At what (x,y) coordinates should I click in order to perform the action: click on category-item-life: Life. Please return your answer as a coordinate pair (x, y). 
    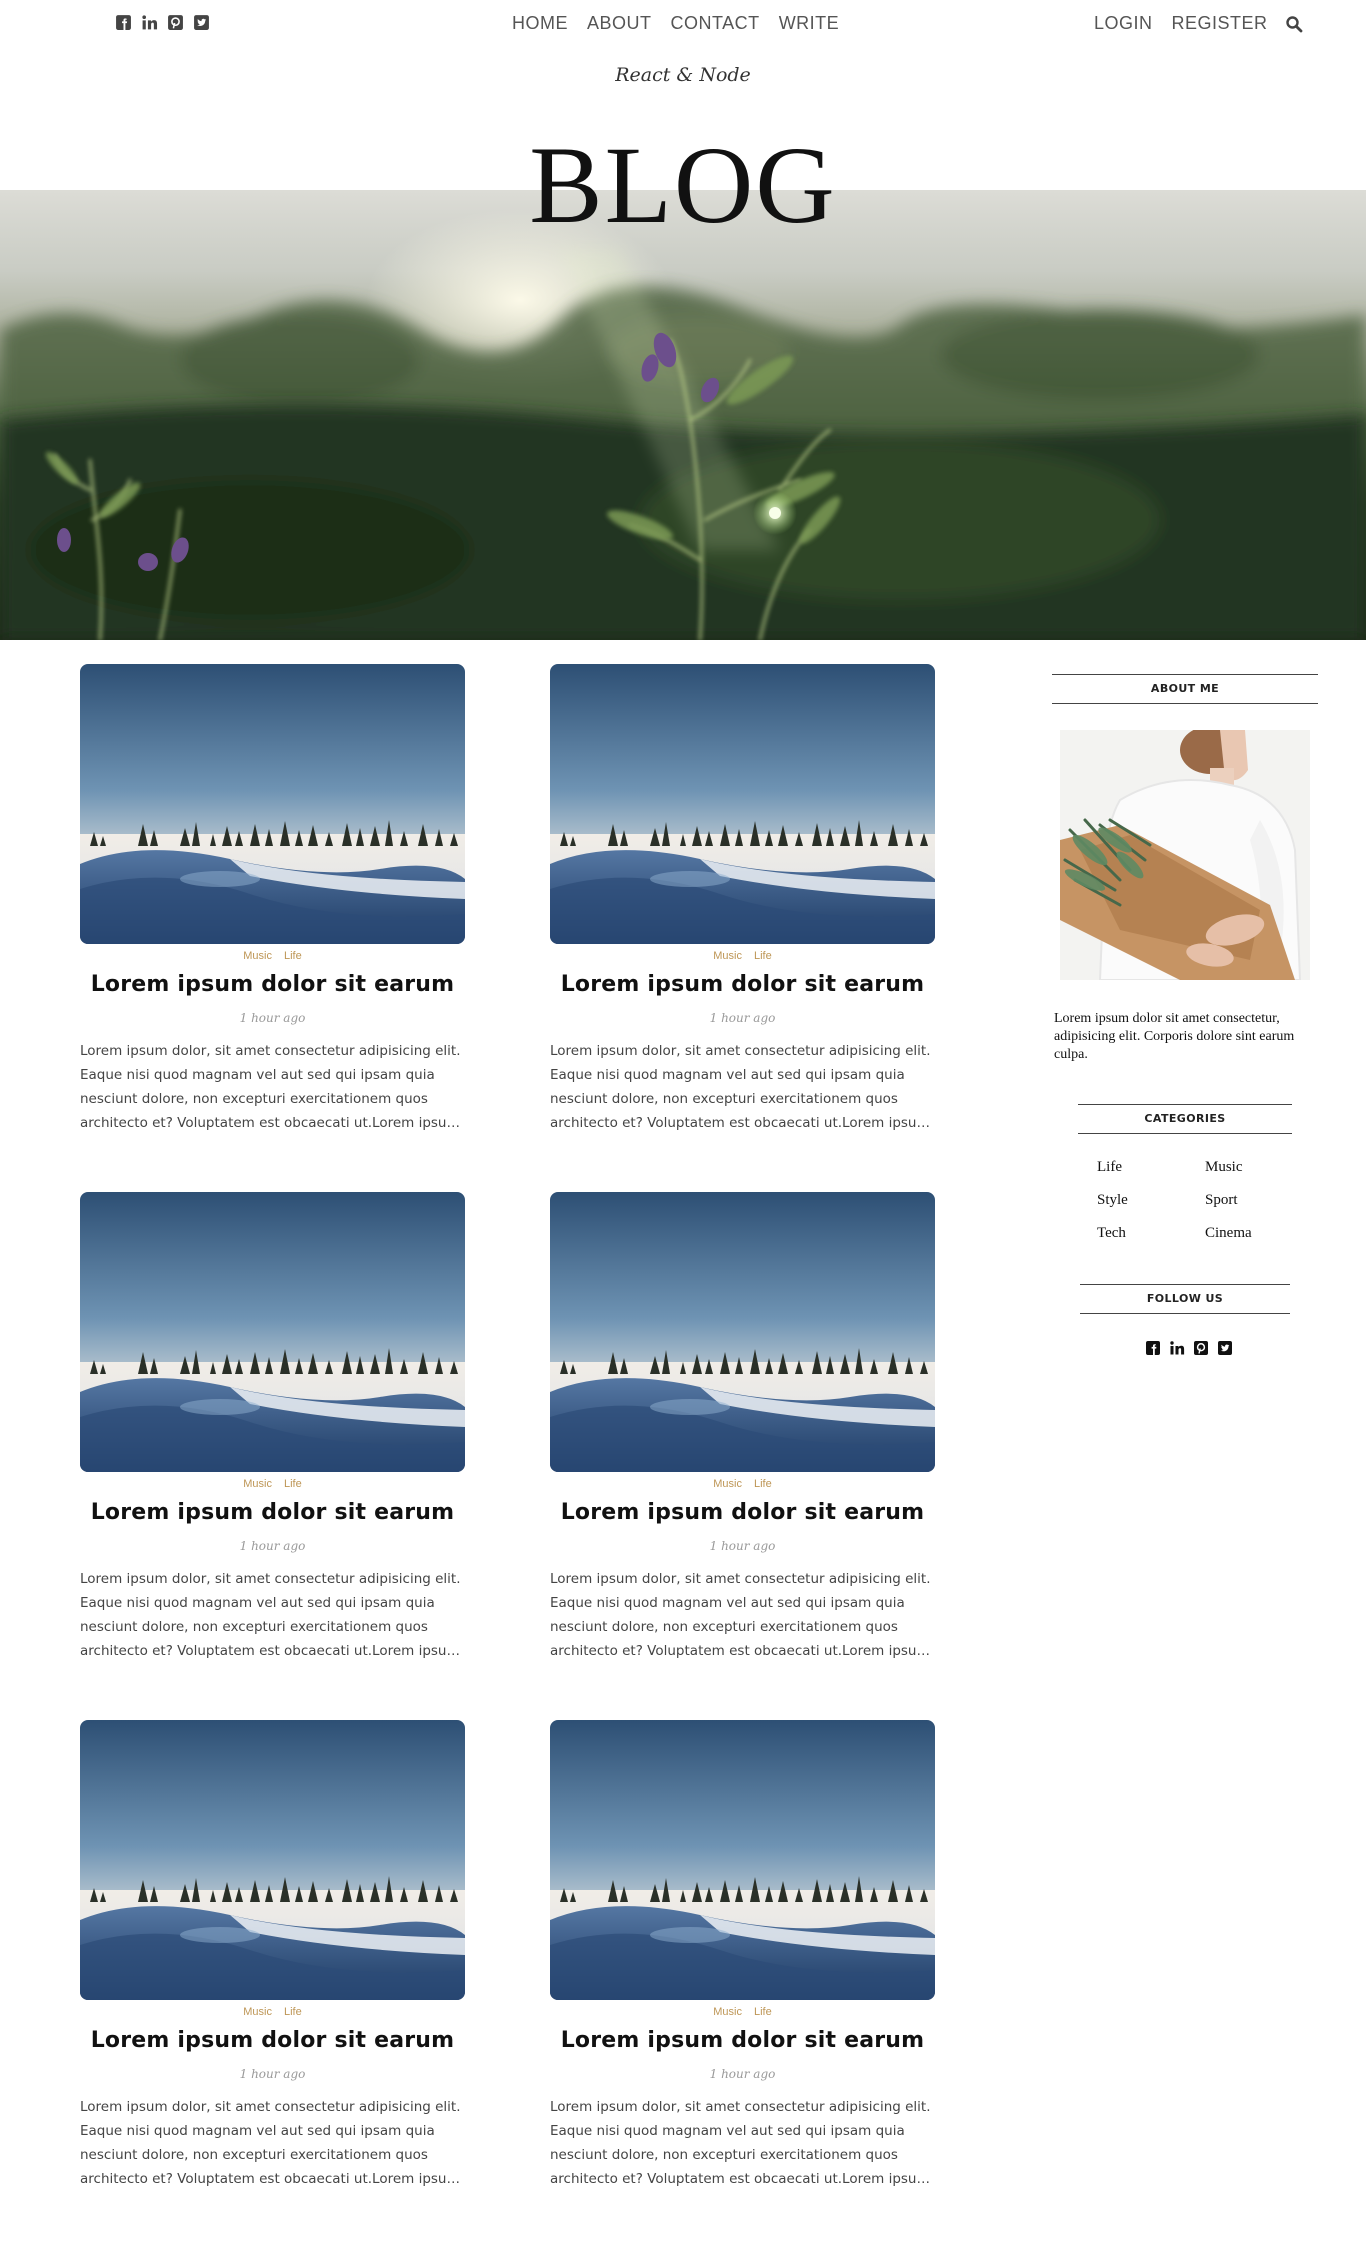
    Looking at the image, I should click on (1151, 1167).